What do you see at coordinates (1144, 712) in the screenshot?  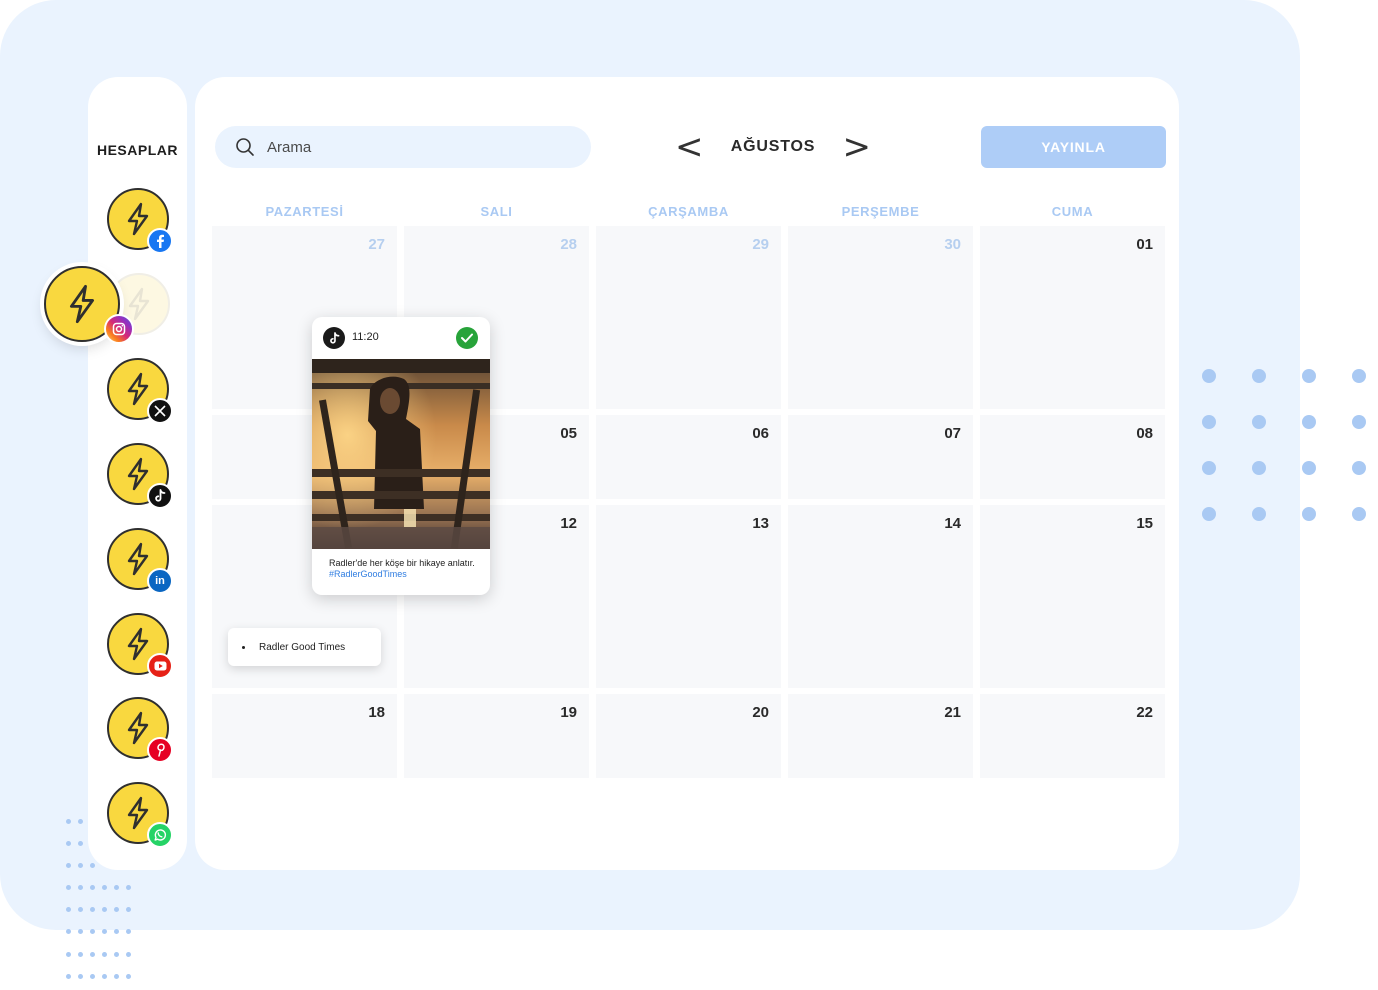 I see `day-number: 22` at bounding box center [1144, 712].